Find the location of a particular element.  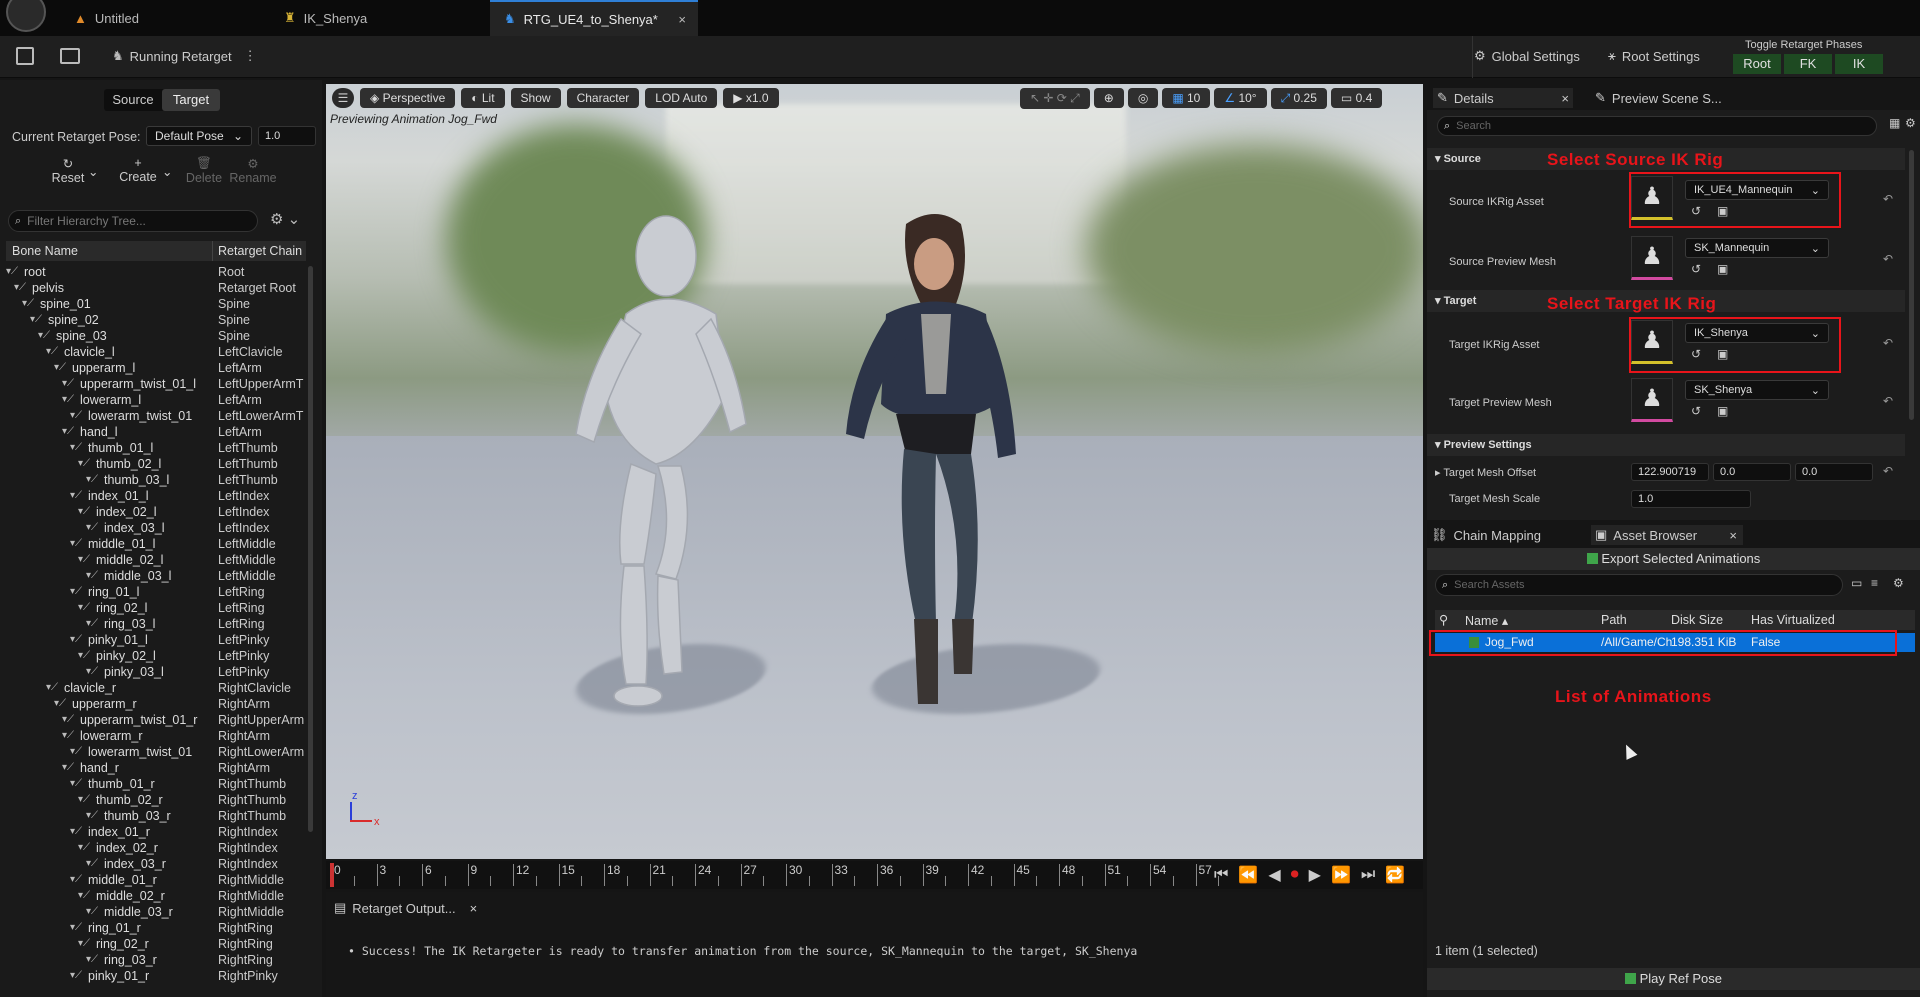

delete-button: 🗑 Delete is located at coordinates (204, 170).